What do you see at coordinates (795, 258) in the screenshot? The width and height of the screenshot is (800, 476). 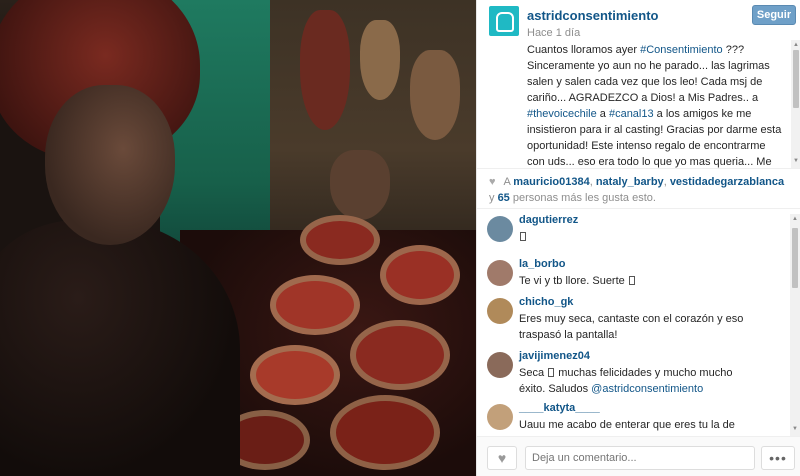 I see `comments-scroll-thumb` at bounding box center [795, 258].